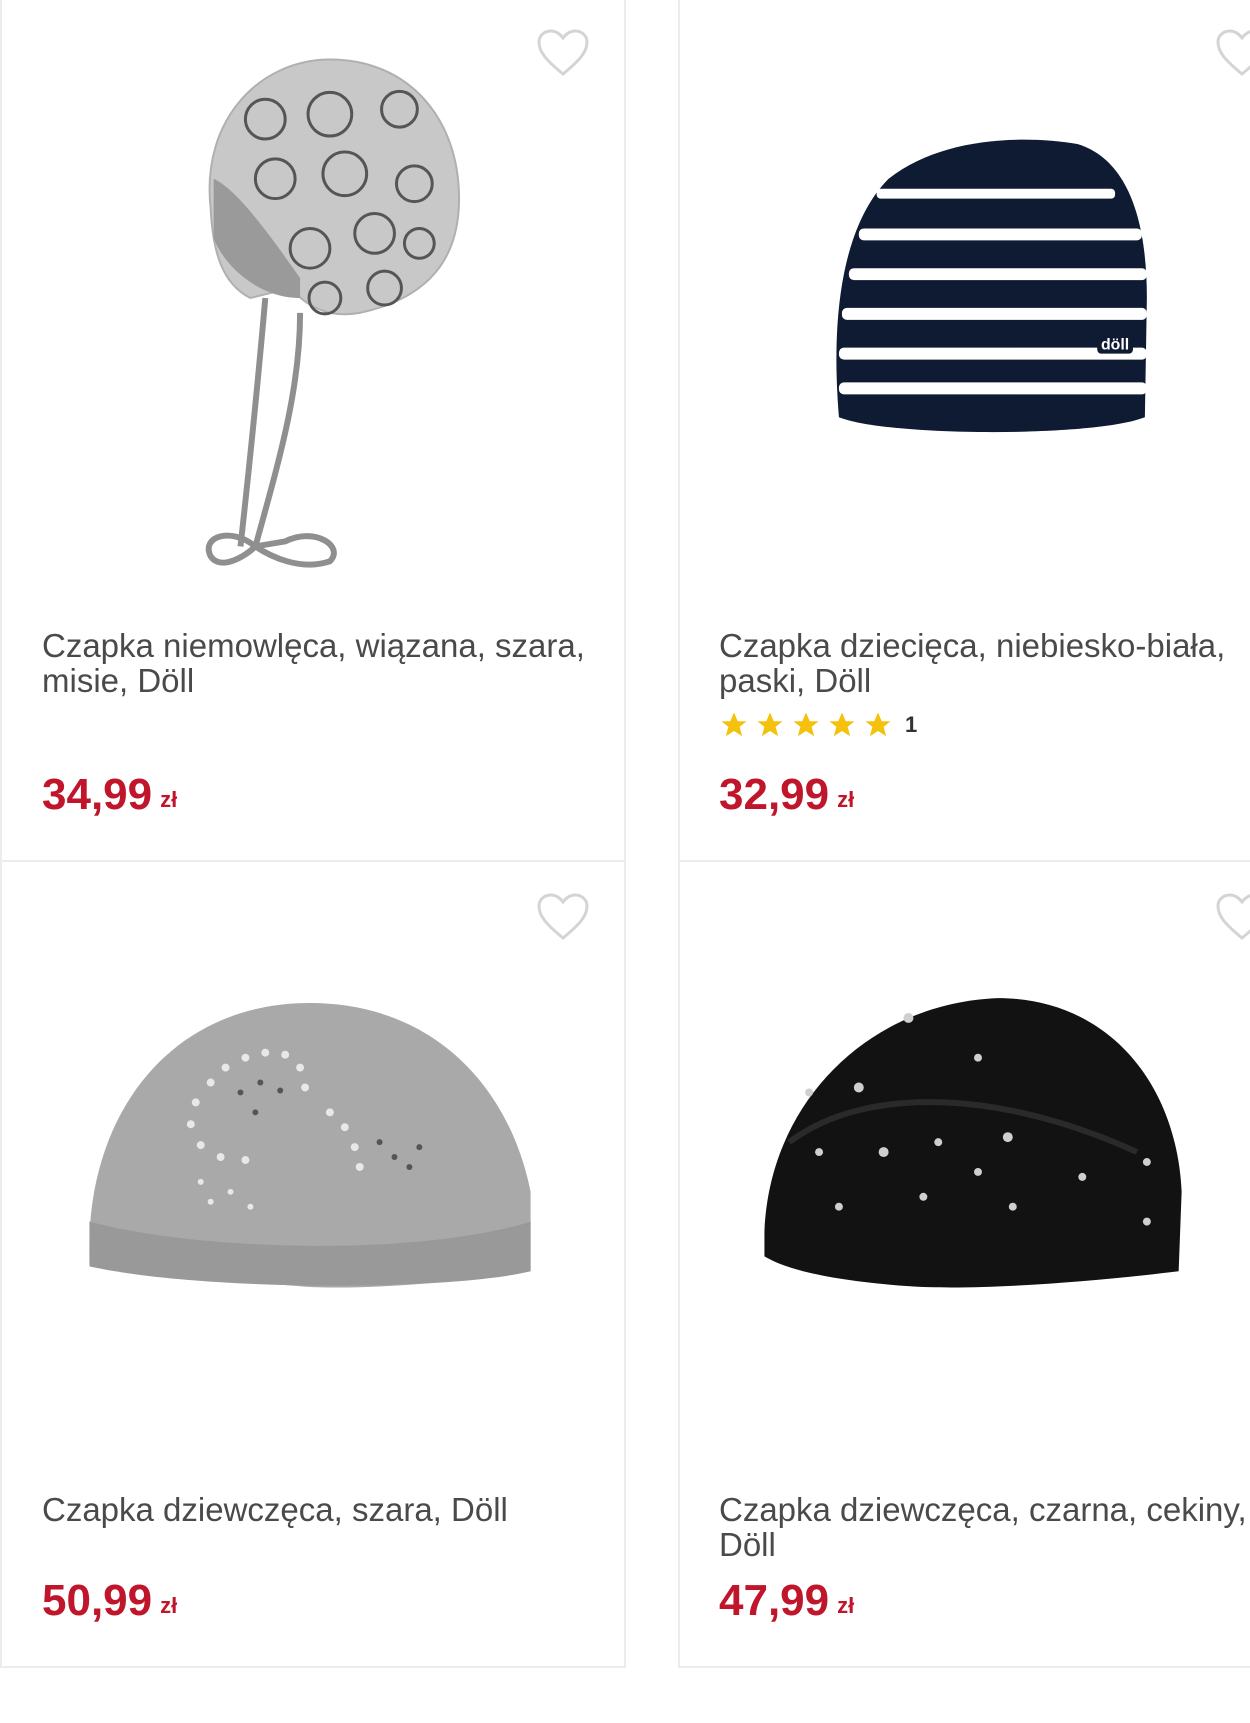 This screenshot has width=1250, height=1723. What do you see at coordinates (97, 794) in the screenshot?
I see `price-value: 34,99` at bounding box center [97, 794].